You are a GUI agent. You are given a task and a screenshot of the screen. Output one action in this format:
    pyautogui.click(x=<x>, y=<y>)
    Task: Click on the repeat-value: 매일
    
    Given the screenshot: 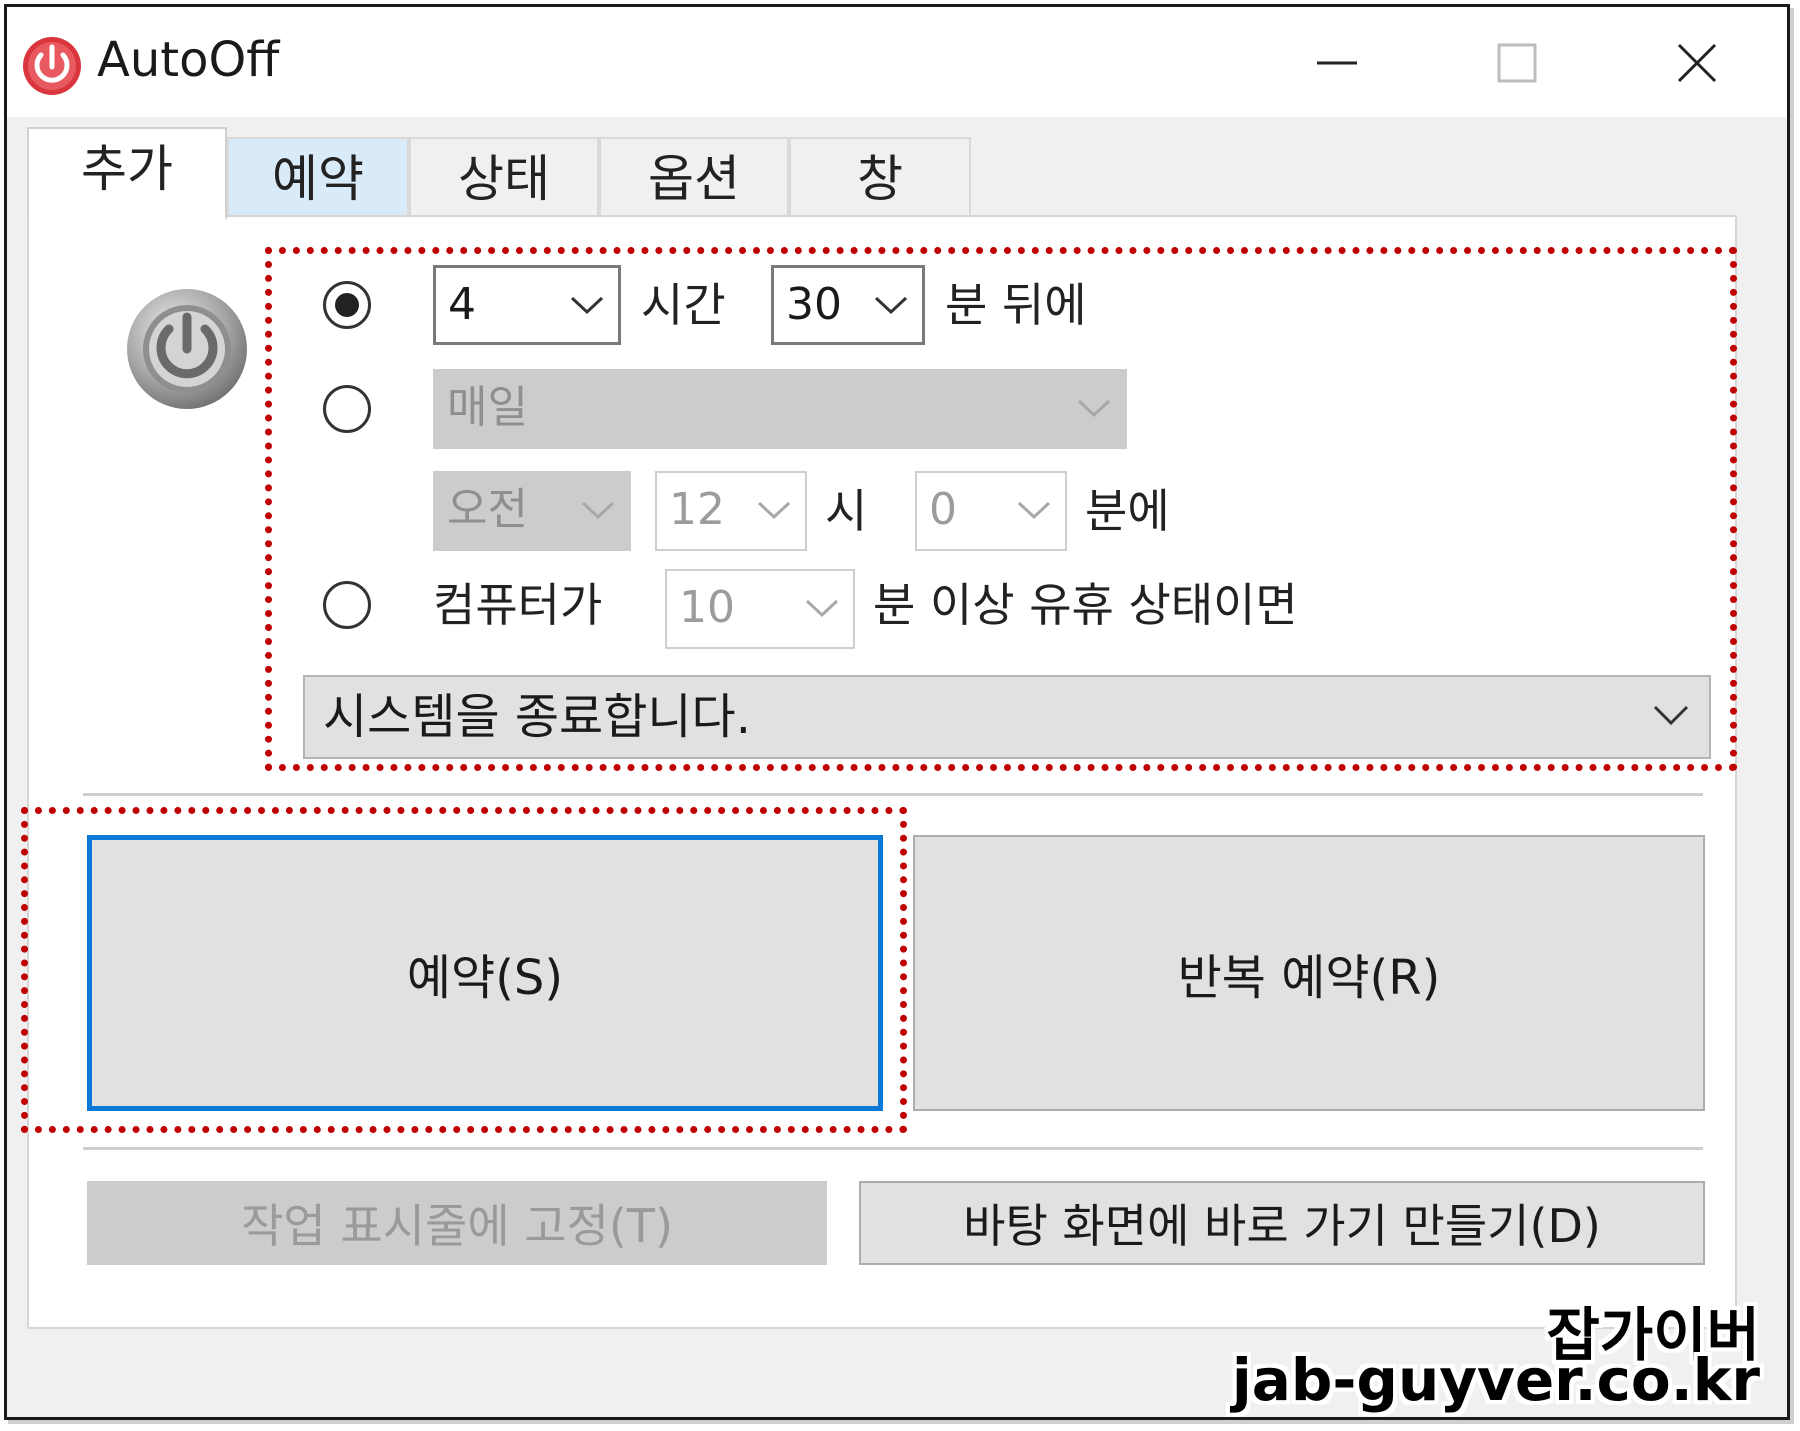 What is the action you would take?
    pyautogui.click(x=487, y=407)
    